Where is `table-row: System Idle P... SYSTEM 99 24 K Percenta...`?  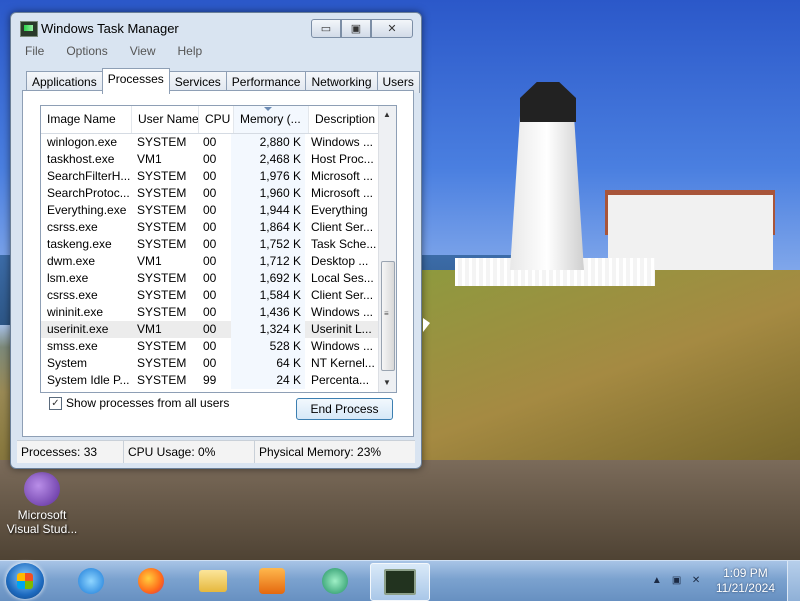 table-row: System Idle P... SYSTEM 99 24 K Percenta... is located at coordinates (218, 380).